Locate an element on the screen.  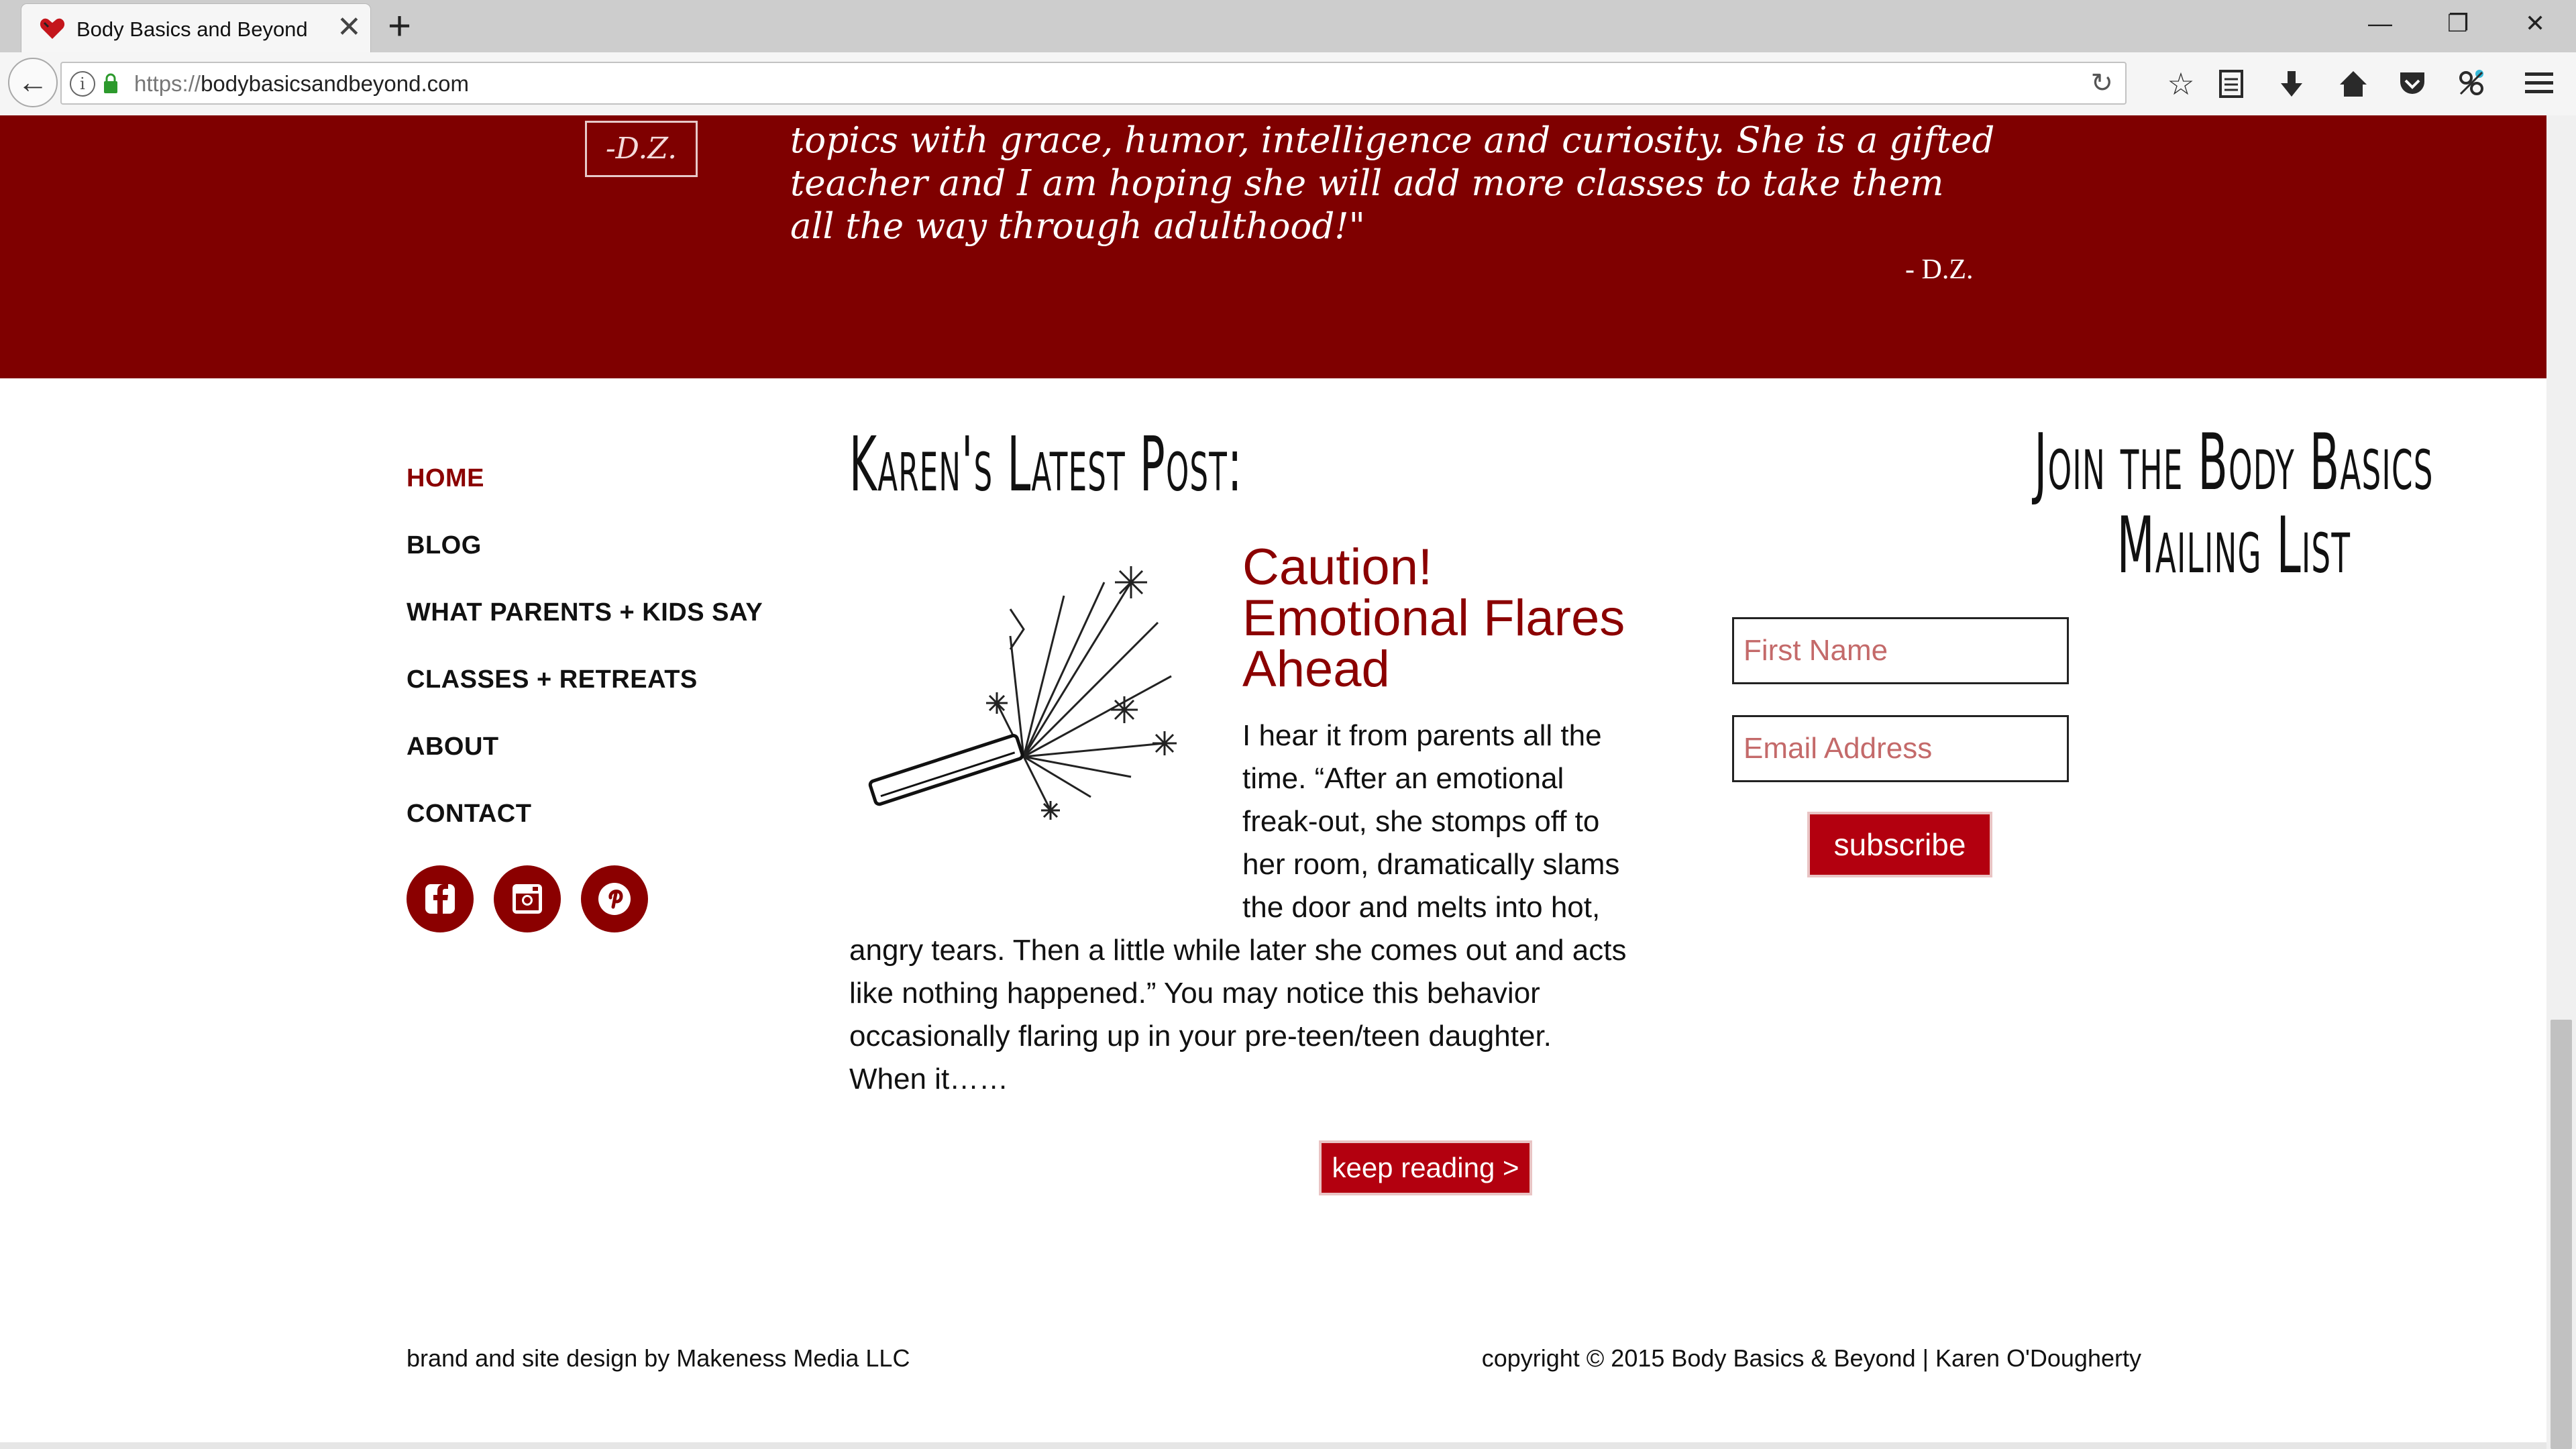
email-input: Email Address is located at coordinates (1900, 748).